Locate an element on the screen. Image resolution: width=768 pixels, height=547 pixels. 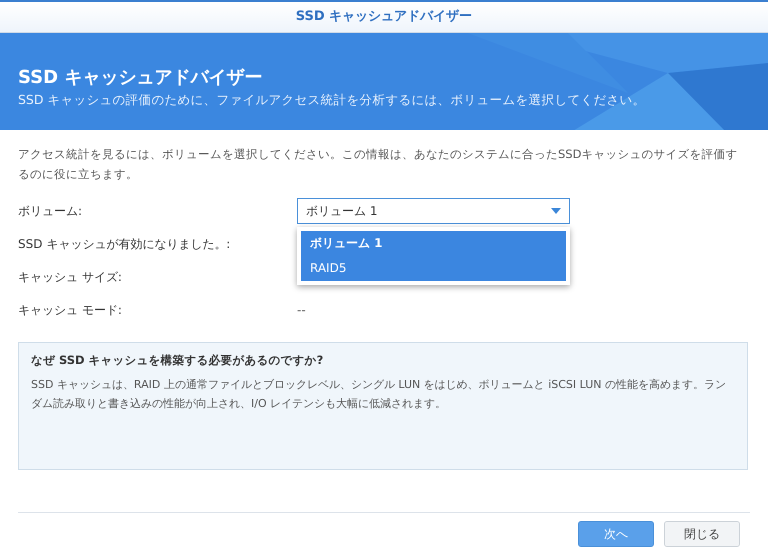
window-title: SSD キャッシュアドバイザー is located at coordinates (384, 17).